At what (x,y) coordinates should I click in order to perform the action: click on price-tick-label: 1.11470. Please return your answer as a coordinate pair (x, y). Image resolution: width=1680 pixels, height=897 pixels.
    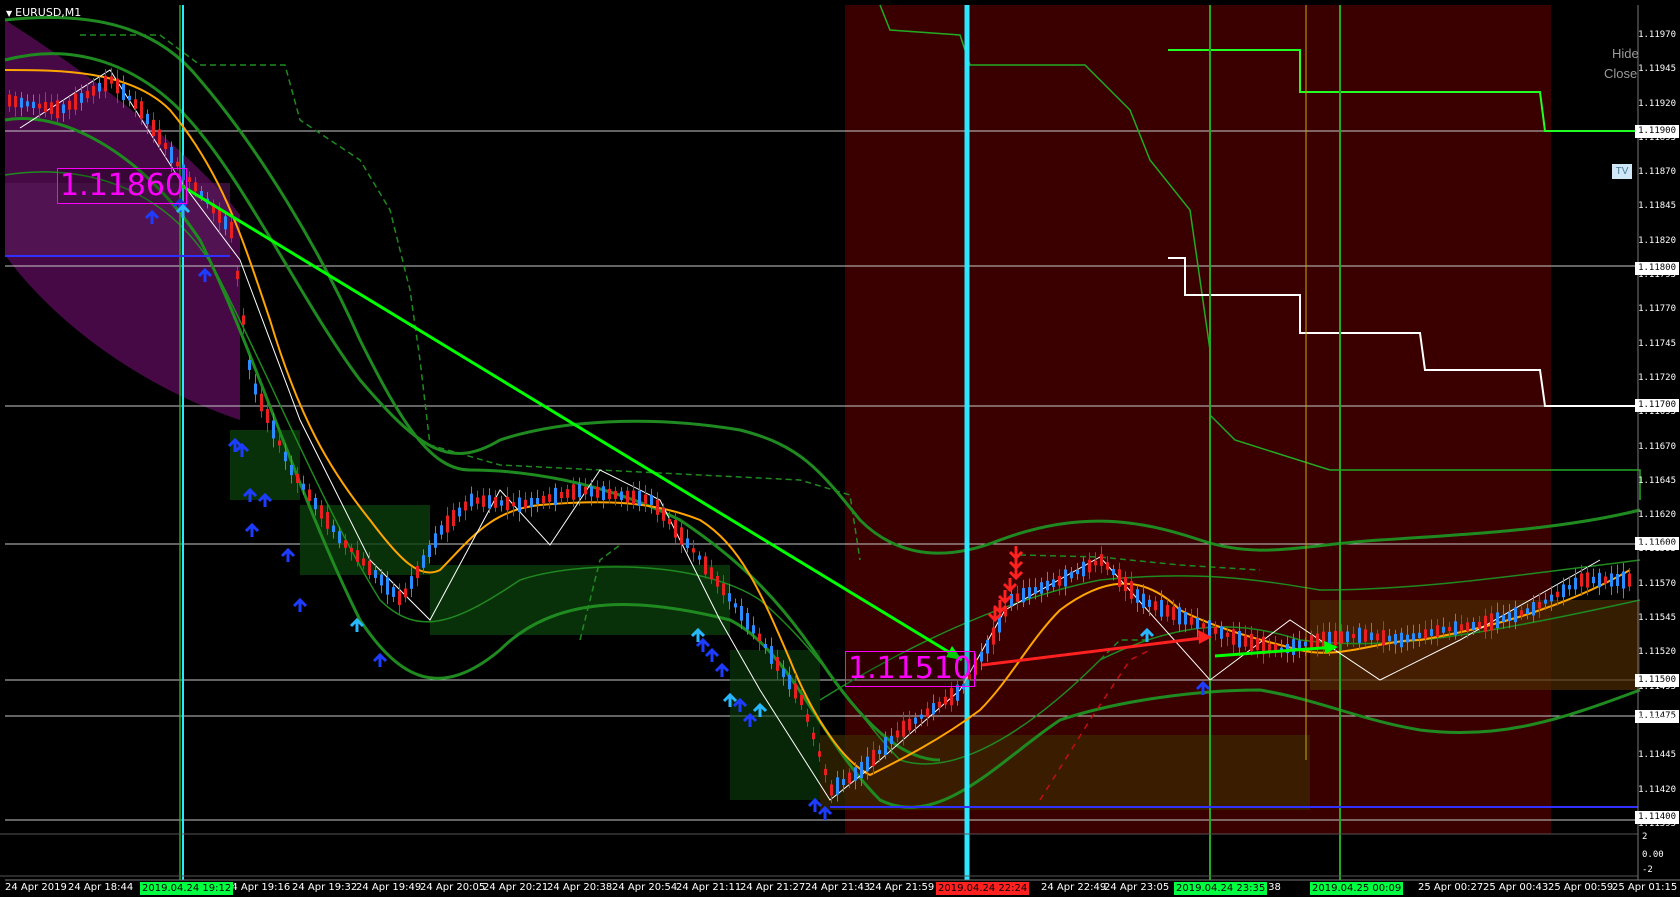
    Looking at the image, I should click on (1657, 720).